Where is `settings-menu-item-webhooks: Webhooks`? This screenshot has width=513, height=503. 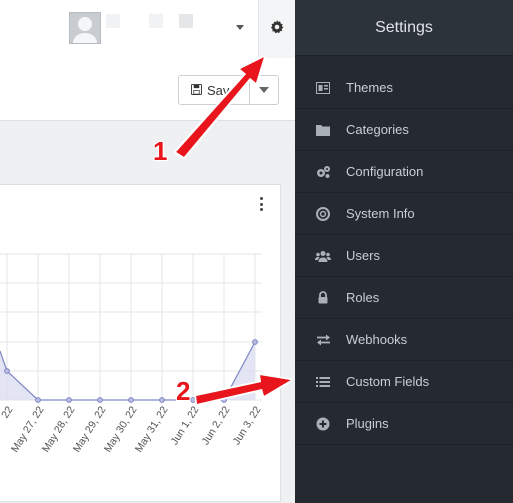 settings-menu-item-webhooks: Webhooks is located at coordinates (404, 340).